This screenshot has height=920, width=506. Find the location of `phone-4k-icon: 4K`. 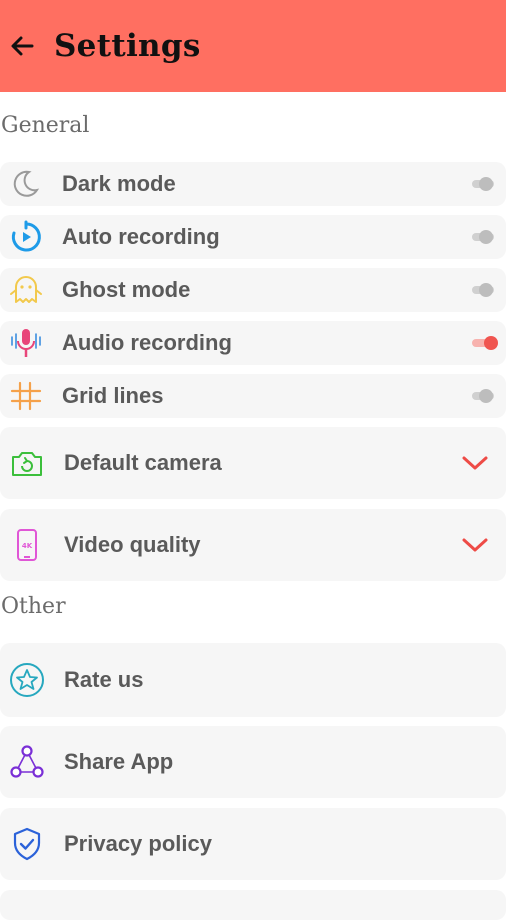

phone-4k-icon: 4K is located at coordinates (27, 545).